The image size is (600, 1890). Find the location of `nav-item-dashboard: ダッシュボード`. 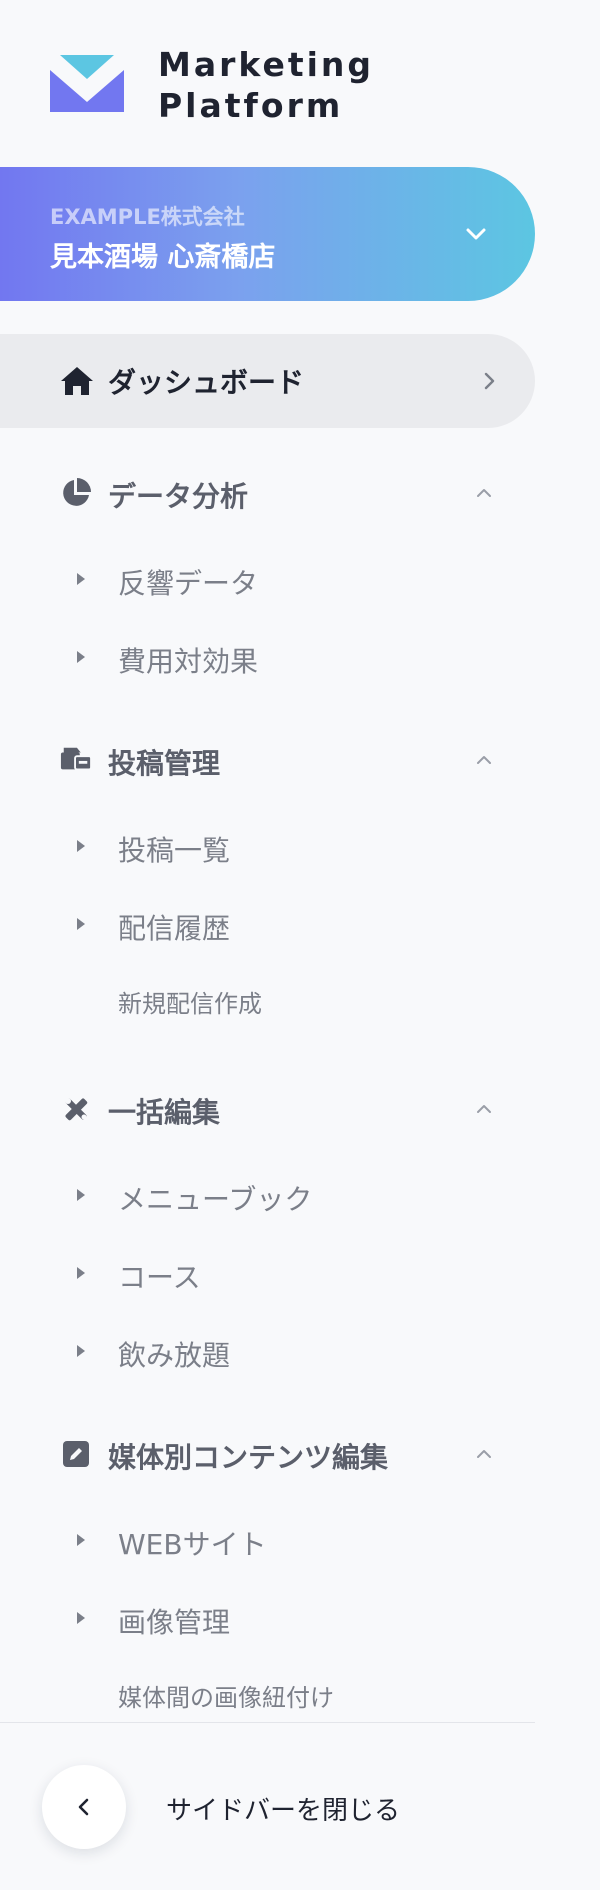

nav-item-dashboard: ダッシュボード is located at coordinates (267, 381).